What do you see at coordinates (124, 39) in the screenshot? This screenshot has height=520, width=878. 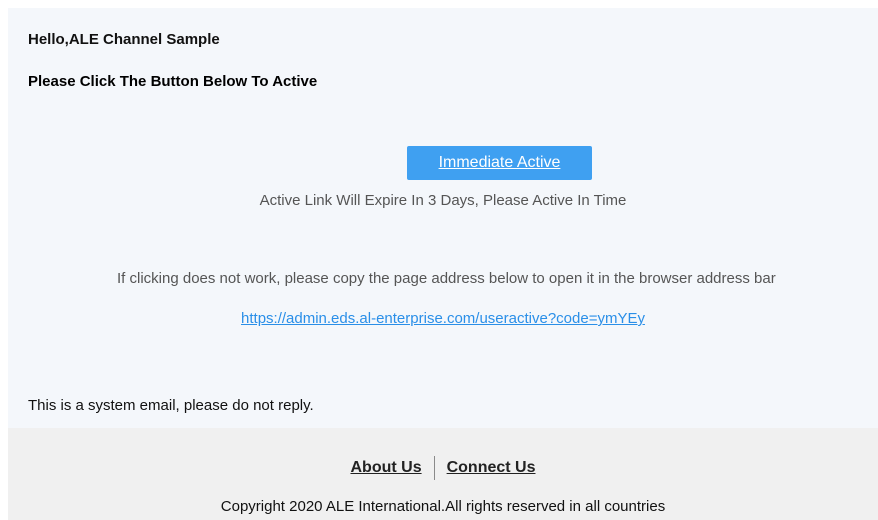 I see `greeting-text: Hello,ALE Channel Sample` at bounding box center [124, 39].